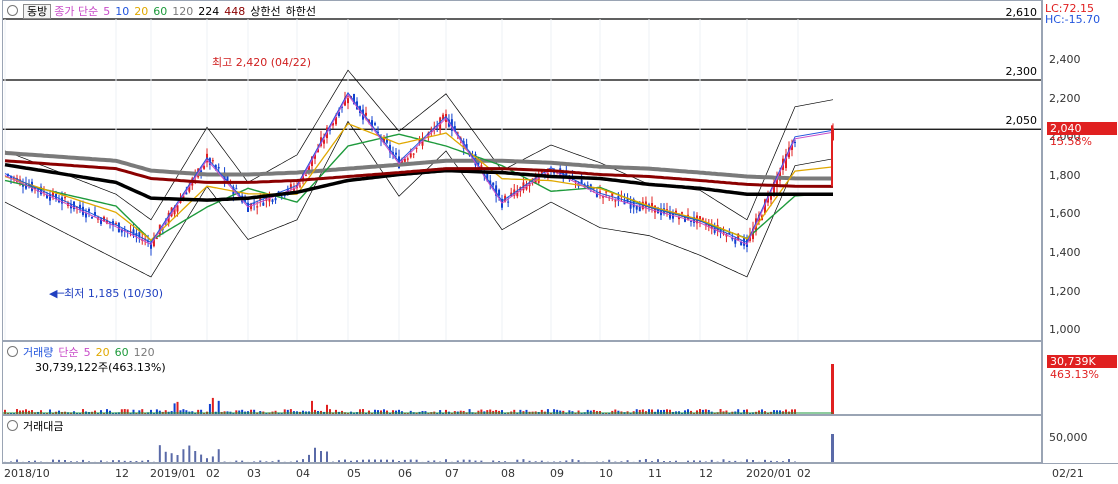  What do you see at coordinates (43, 426) in the screenshot?
I see `amount-title: 거래대금` at bounding box center [43, 426].